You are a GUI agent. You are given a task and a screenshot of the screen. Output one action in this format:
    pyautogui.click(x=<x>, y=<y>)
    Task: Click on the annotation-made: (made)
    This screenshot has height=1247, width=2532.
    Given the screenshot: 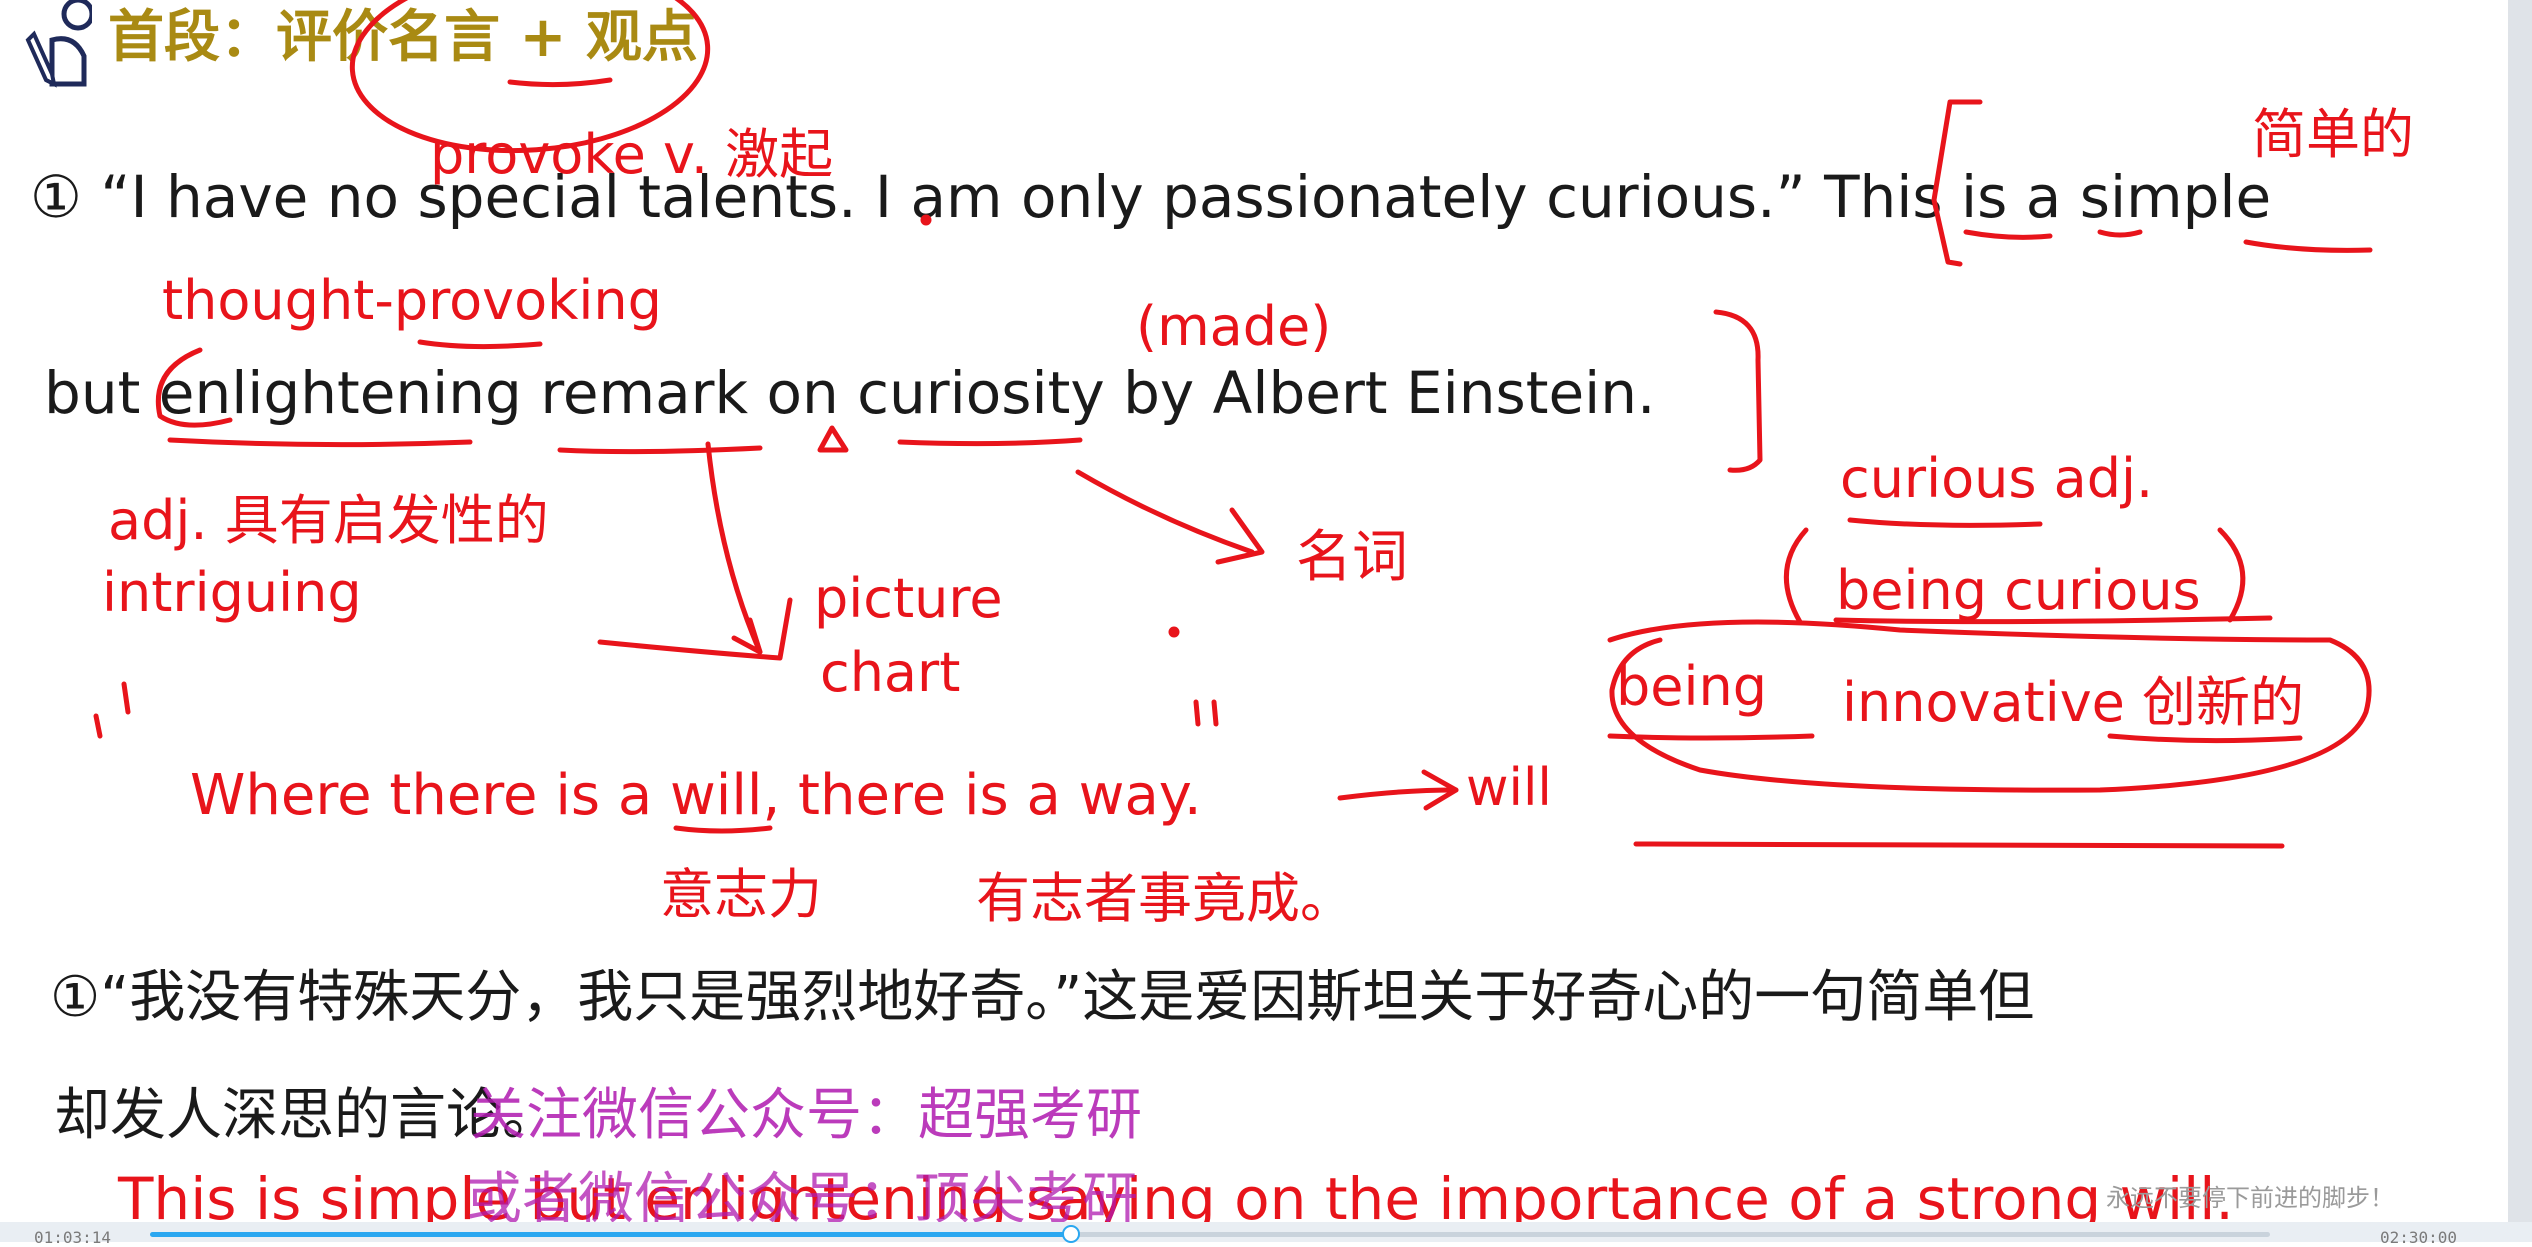 What is the action you would take?
    pyautogui.click(x=1234, y=326)
    